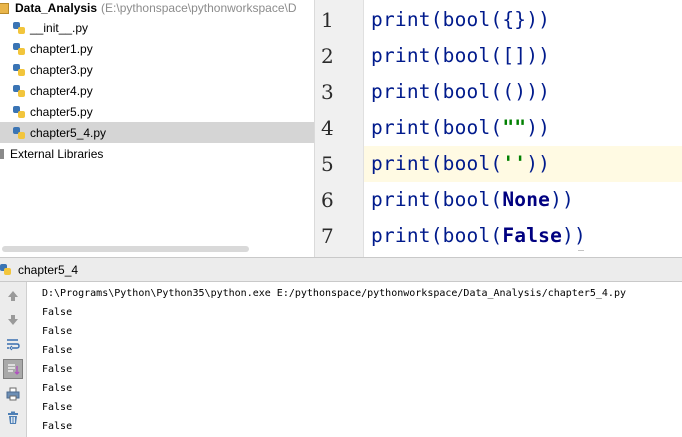  What do you see at coordinates (514, 19) in the screenshot?
I see `code-arg: {}` at bounding box center [514, 19].